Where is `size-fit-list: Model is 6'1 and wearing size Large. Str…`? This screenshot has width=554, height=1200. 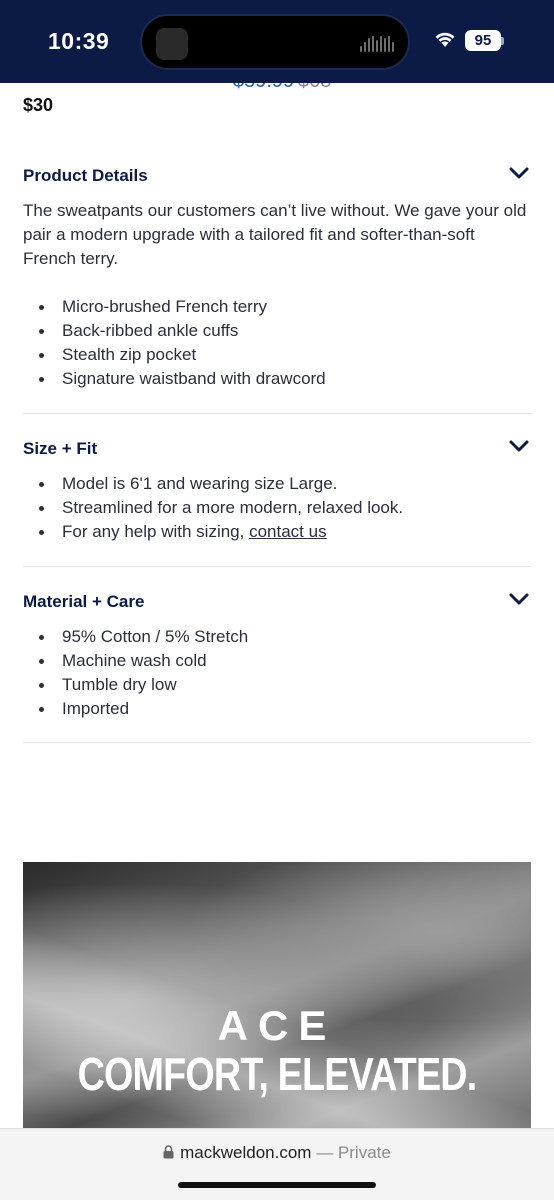 size-fit-list: Model is 6'1 and wearing size Large. Str… is located at coordinates (213, 508).